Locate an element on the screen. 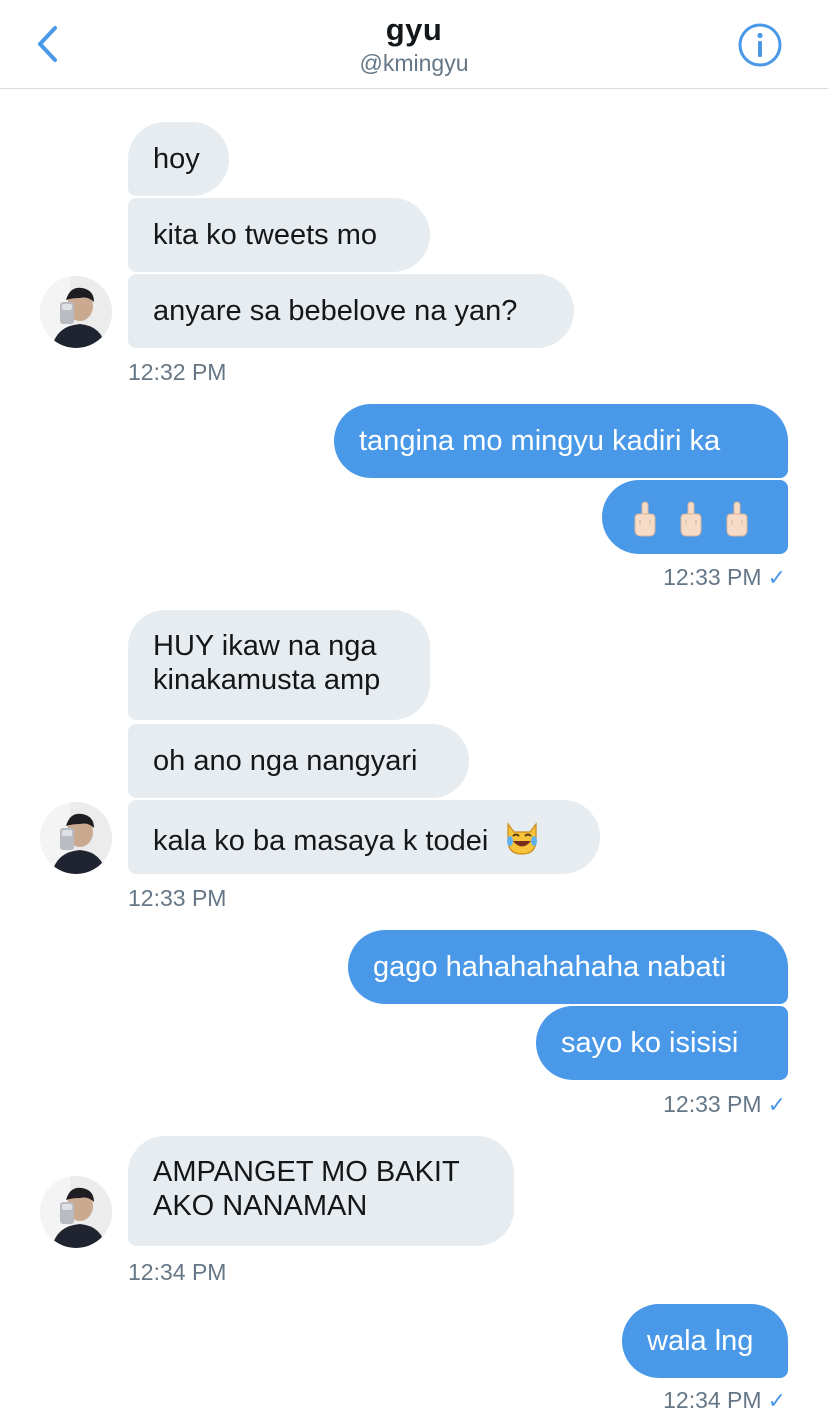 The image size is (828, 1426). message-bubble-received: oh ano nga nangyari is located at coordinates (298, 761).